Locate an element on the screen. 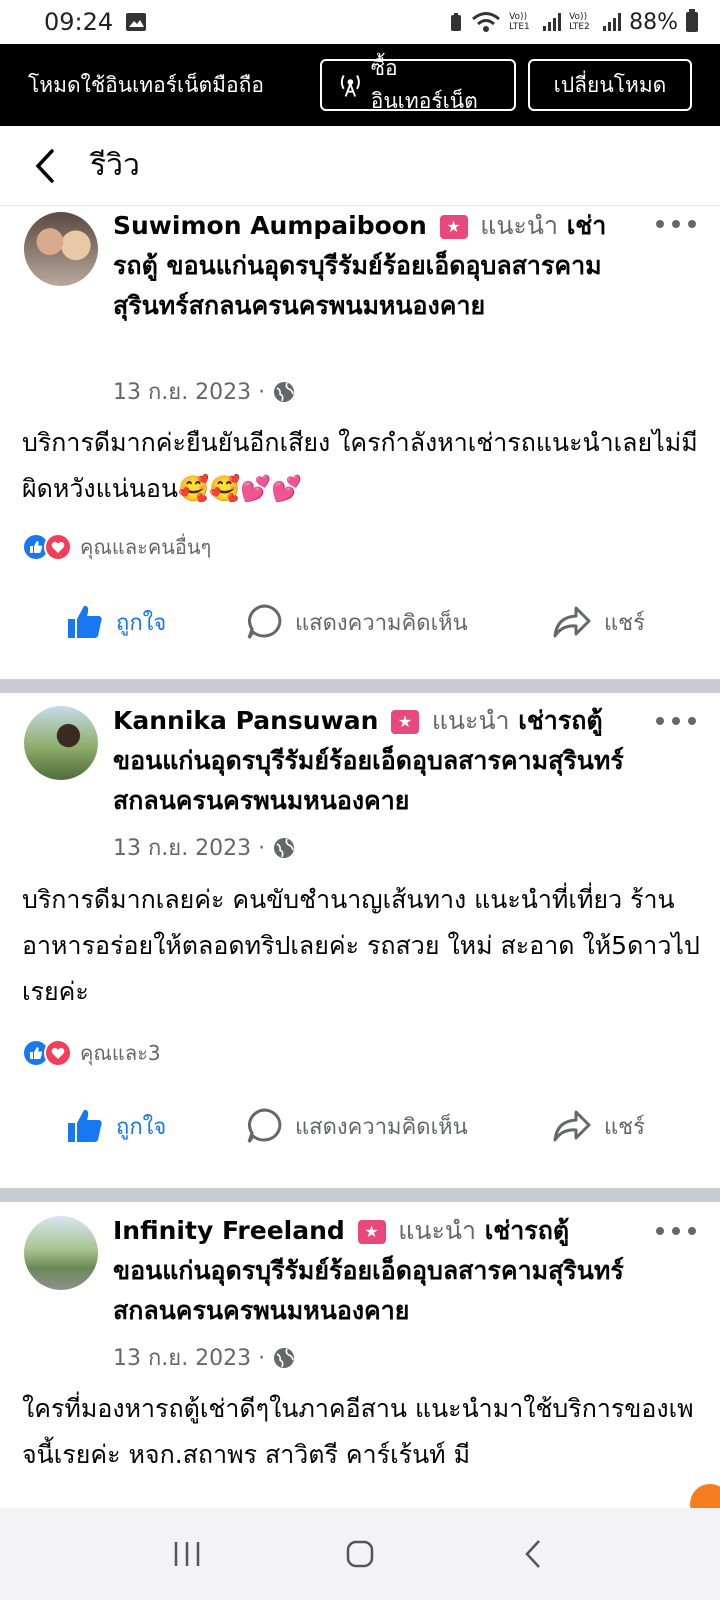  recent-apps-button is located at coordinates (187, 1554).